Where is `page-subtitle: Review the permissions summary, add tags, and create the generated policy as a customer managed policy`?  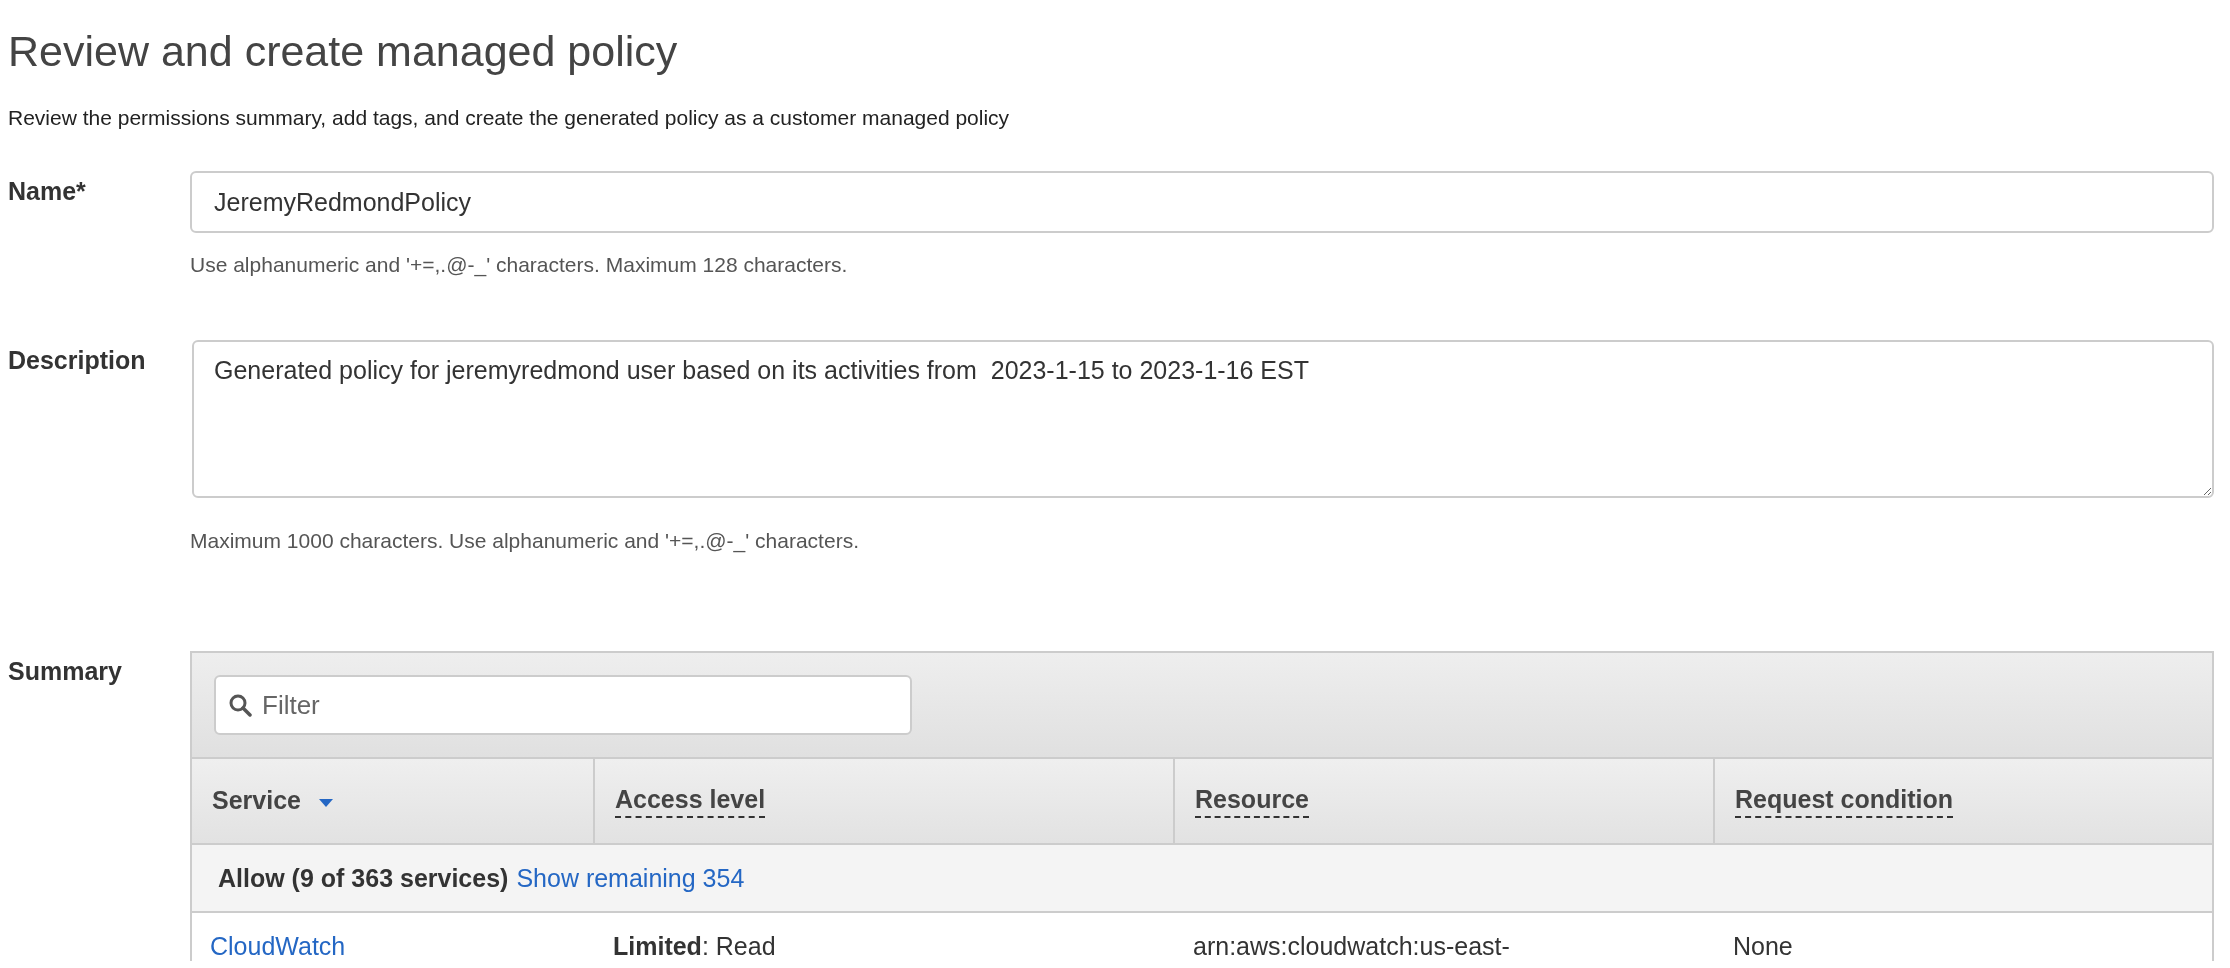
page-subtitle: Review the permissions summary, add tags, and create the generated policy as a customer managed policy is located at coordinates (509, 118).